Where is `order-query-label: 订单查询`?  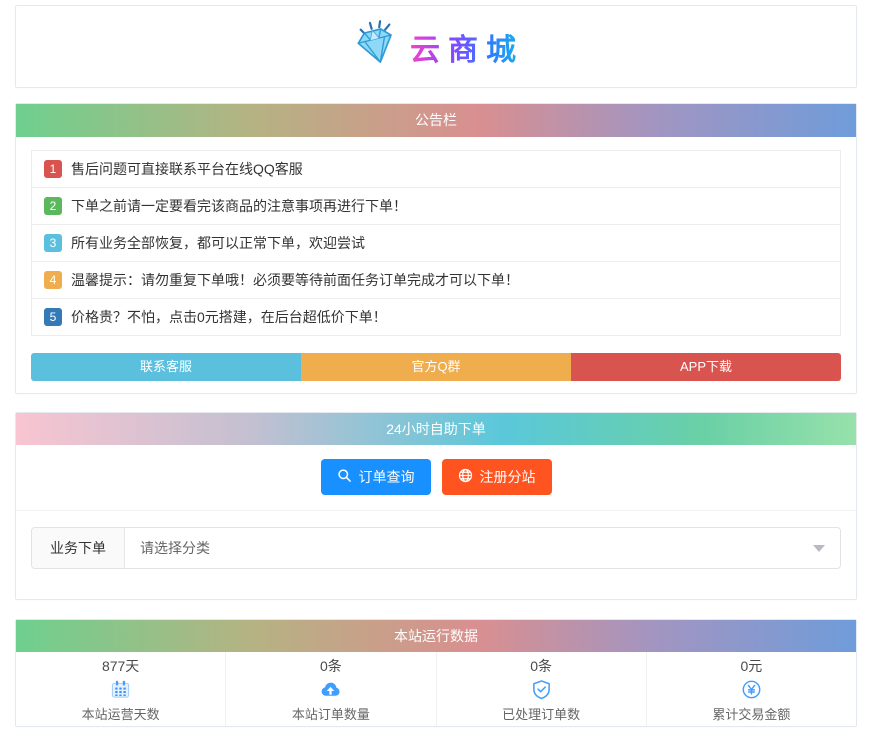 order-query-label: 订单查询 is located at coordinates (386, 477).